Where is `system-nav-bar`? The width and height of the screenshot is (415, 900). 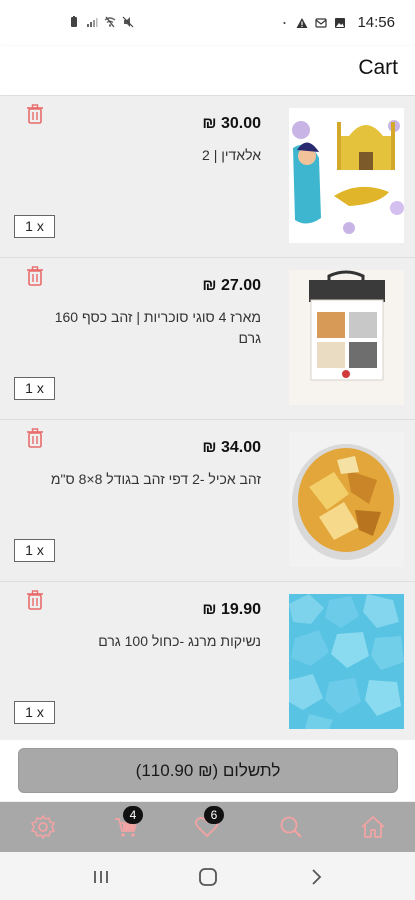 system-nav-bar is located at coordinates (207, 876).